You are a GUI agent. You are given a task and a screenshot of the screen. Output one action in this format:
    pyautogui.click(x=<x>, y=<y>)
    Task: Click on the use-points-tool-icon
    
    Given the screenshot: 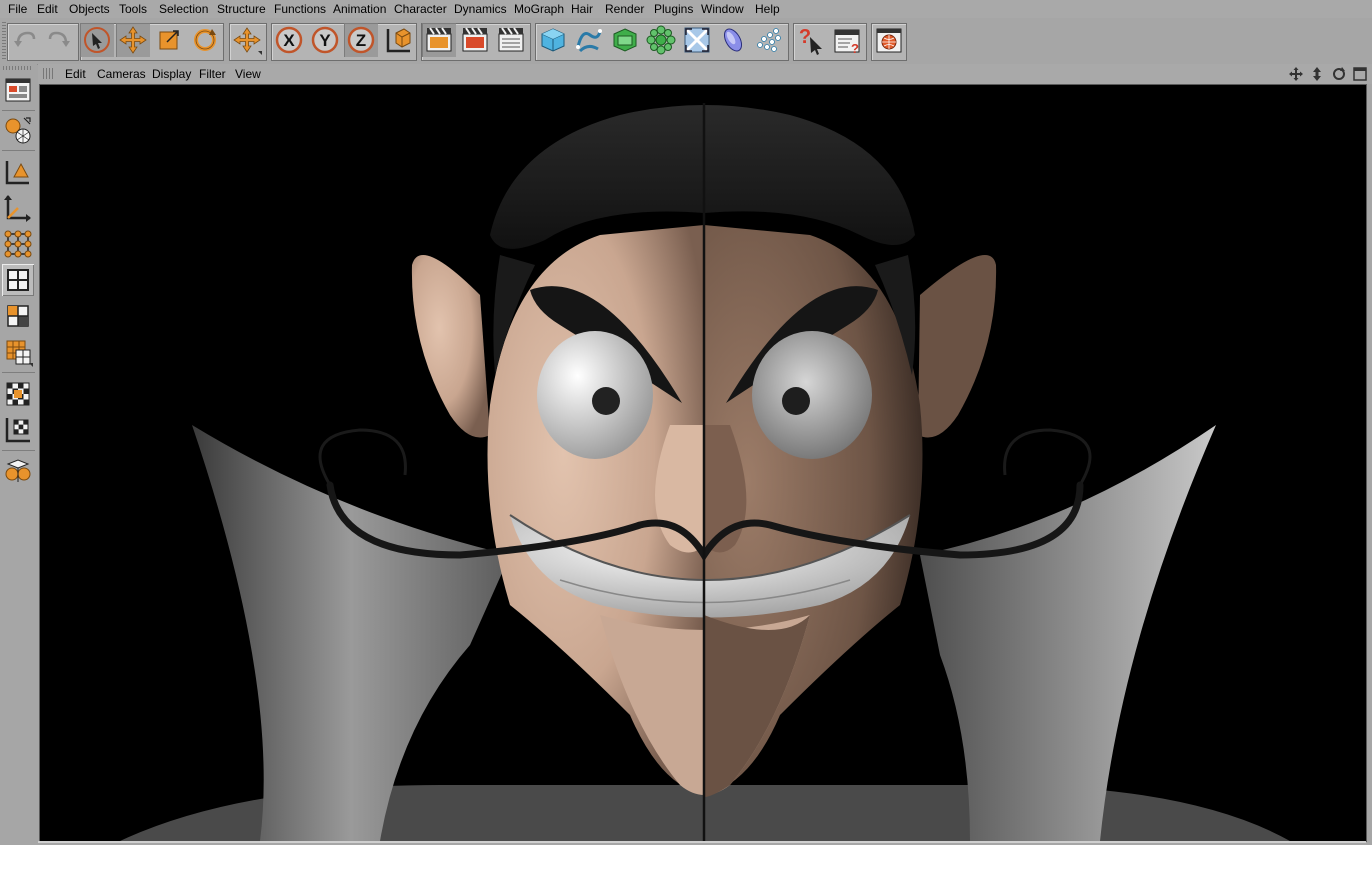 What is the action you would take?
    pyautogui.click(x=18, y=244)
    